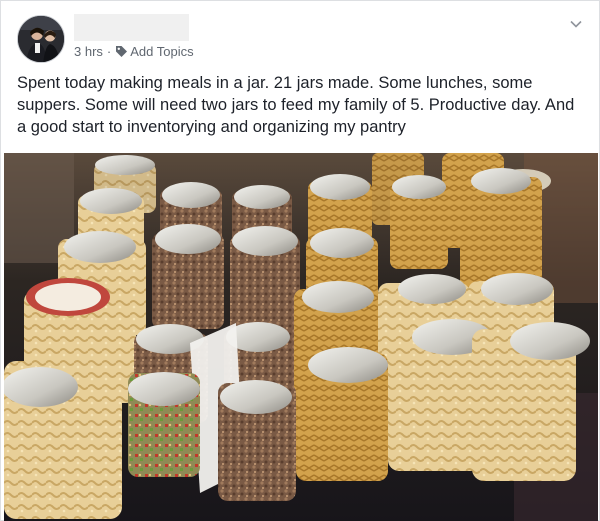  What do you see at coordinates (88, 51) in the screenshot?
I see `timestamp: 3 hrs` at bounding box center [88, 51].